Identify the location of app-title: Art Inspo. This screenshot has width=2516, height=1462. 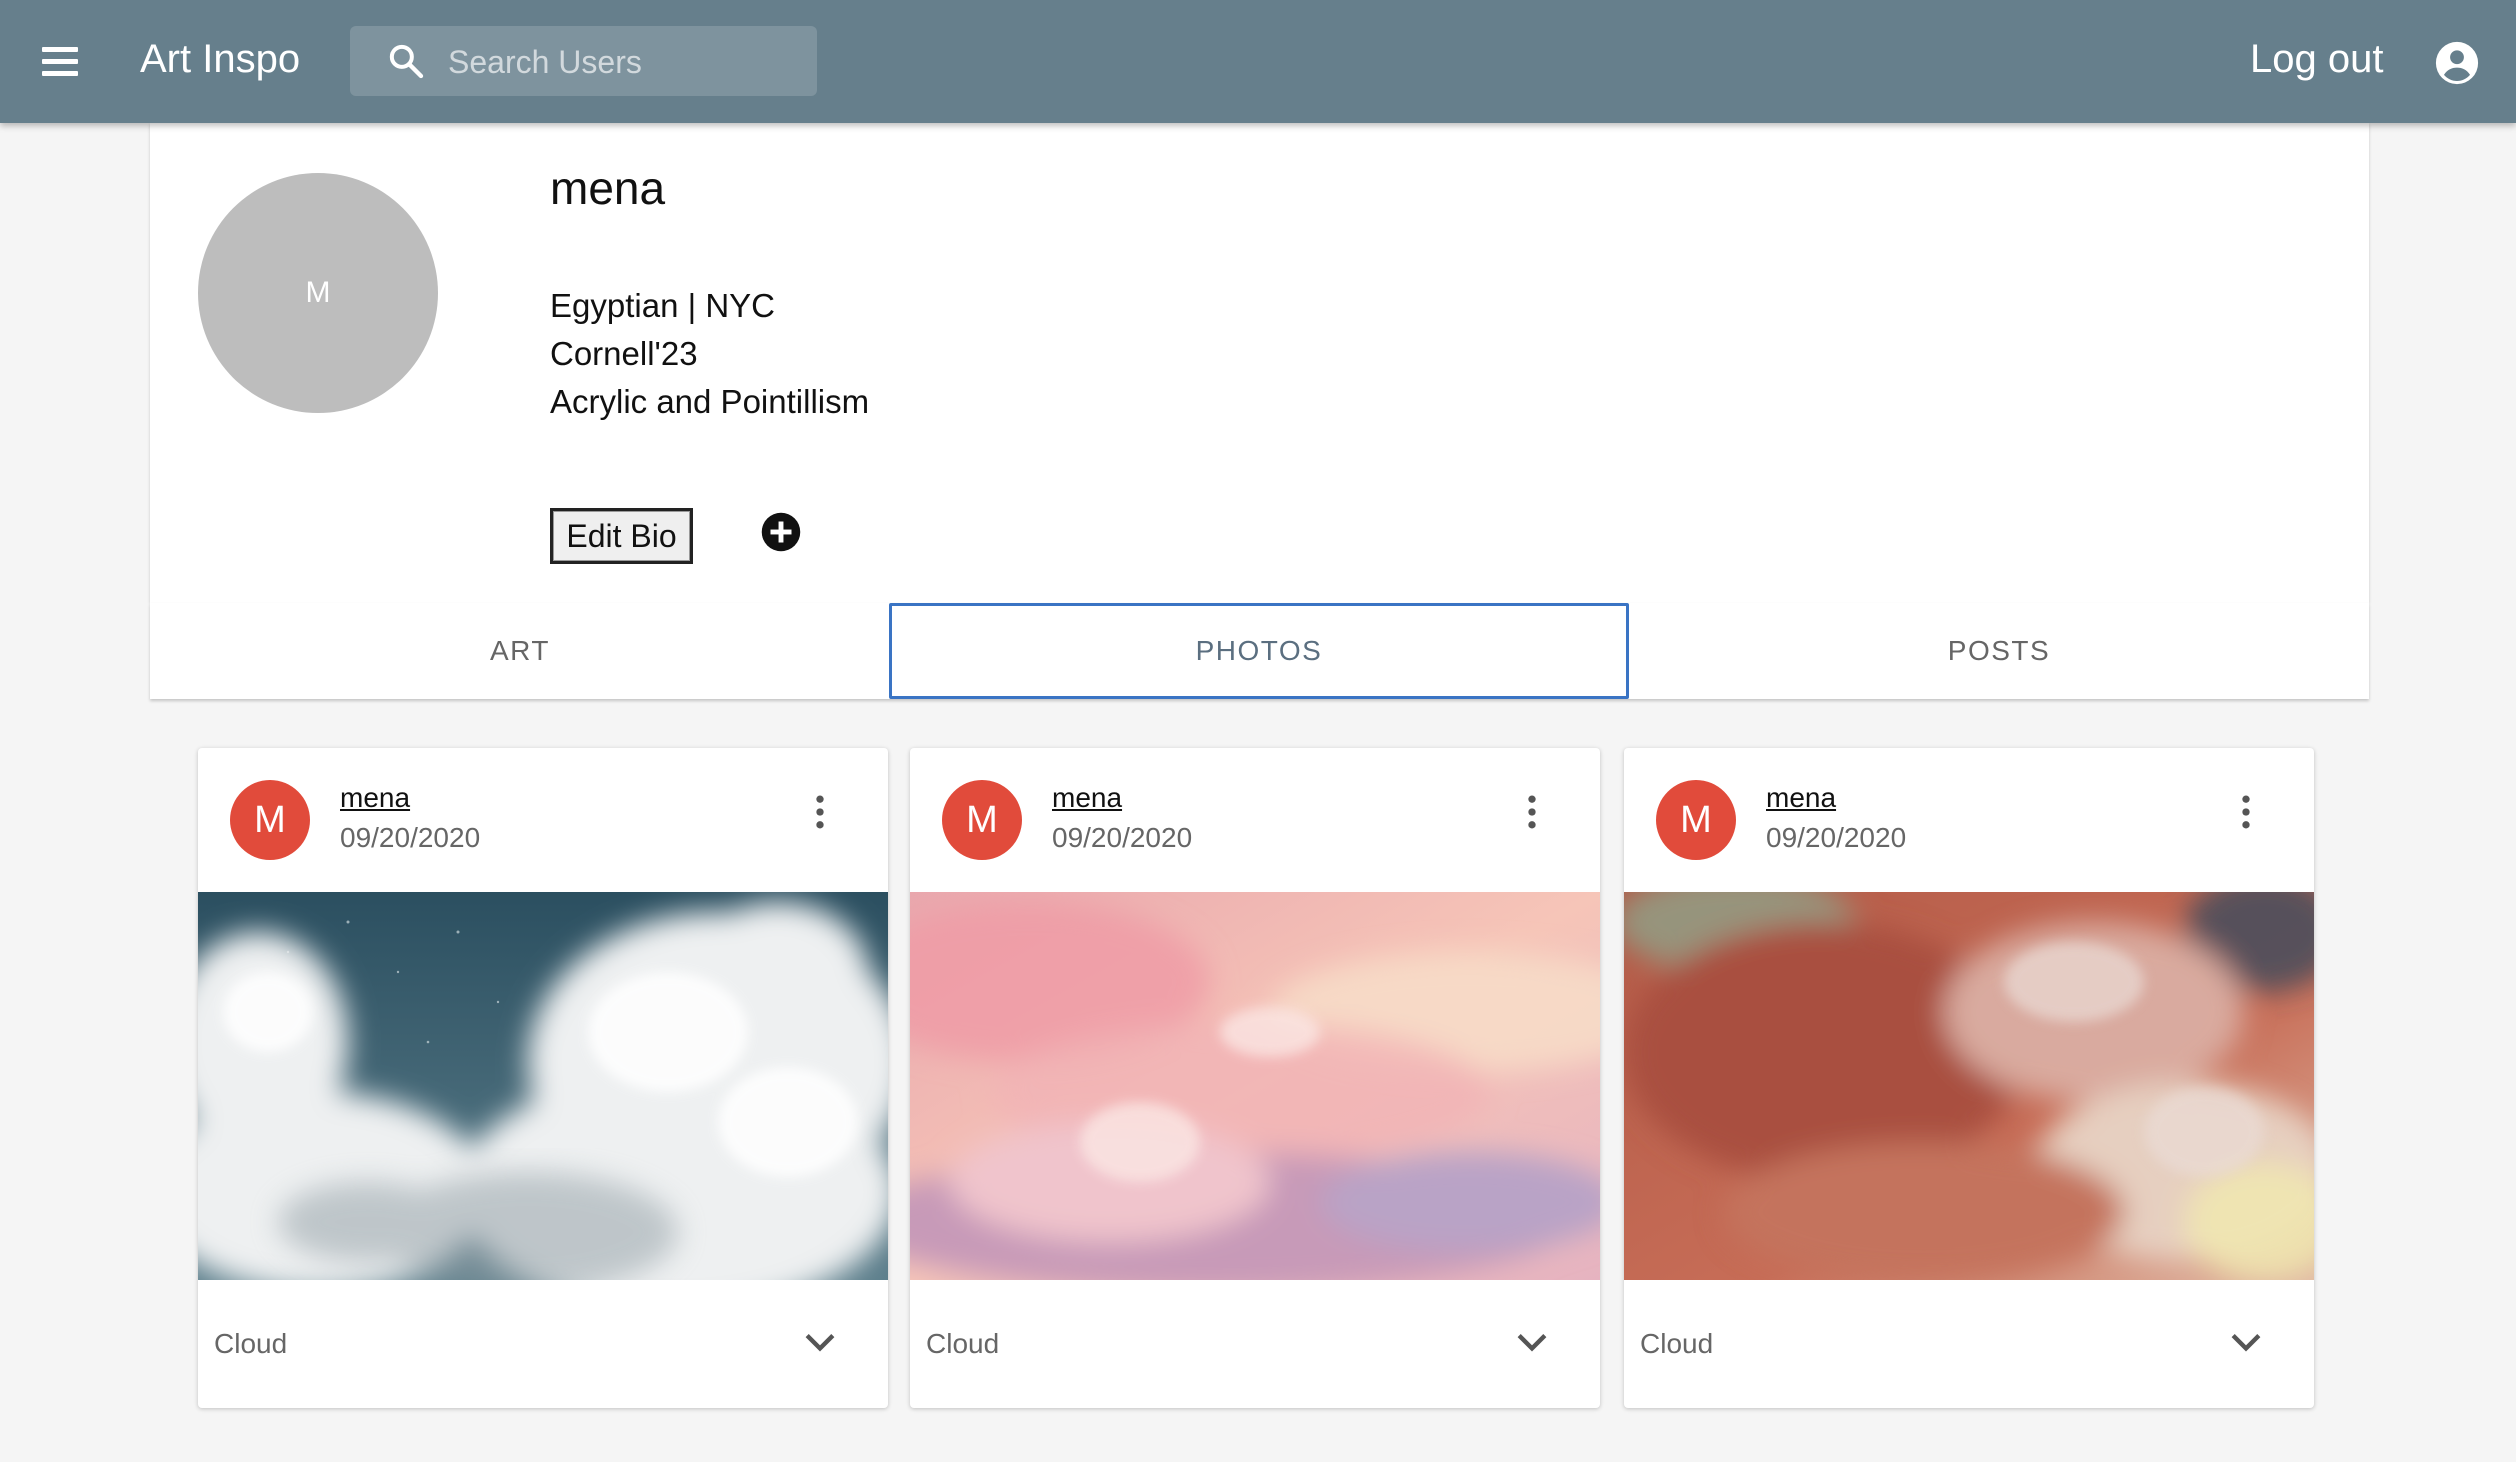
(220, 59).